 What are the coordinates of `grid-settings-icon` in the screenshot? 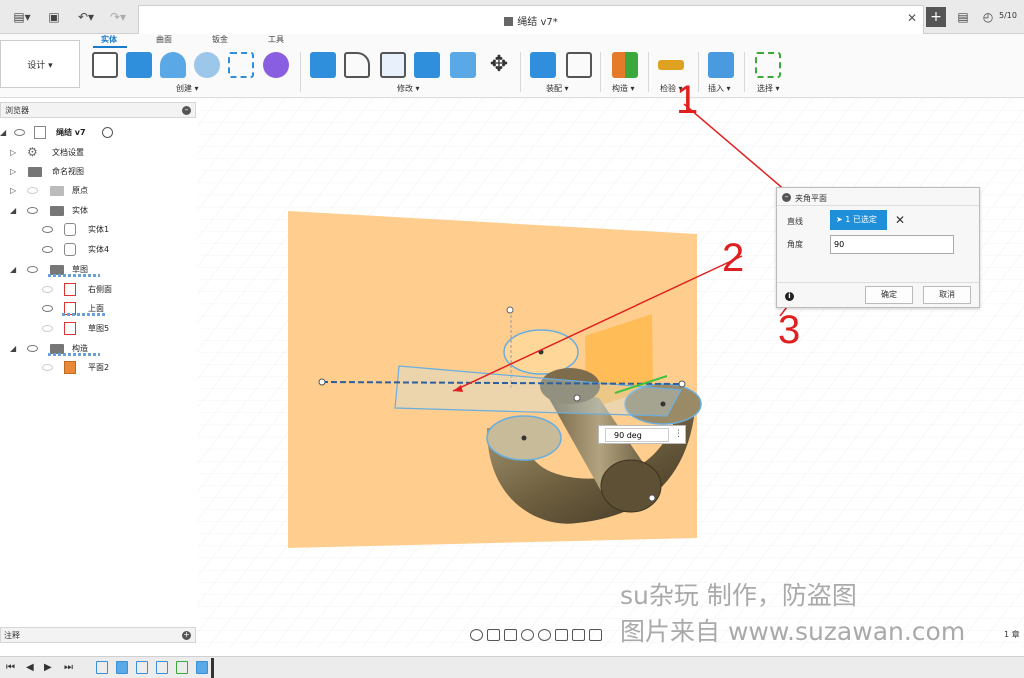 It's located at (578, 635).